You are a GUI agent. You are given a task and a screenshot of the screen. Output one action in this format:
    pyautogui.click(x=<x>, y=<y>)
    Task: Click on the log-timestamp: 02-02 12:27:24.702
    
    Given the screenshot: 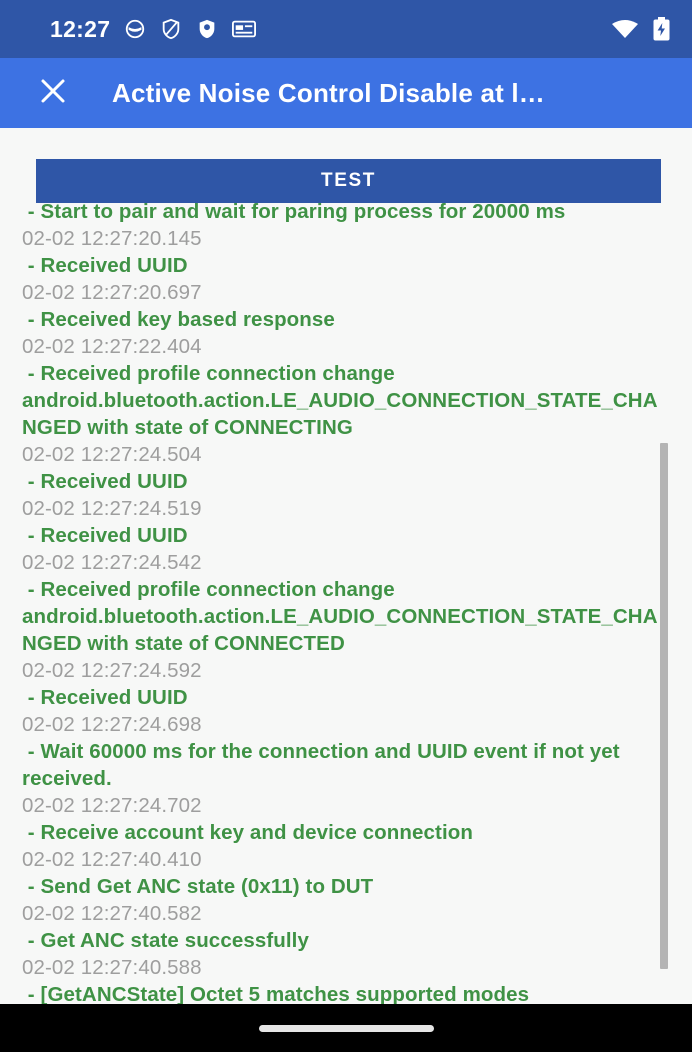 What is the action you would take?
    pyautogui.click(x=112, y=805)
    